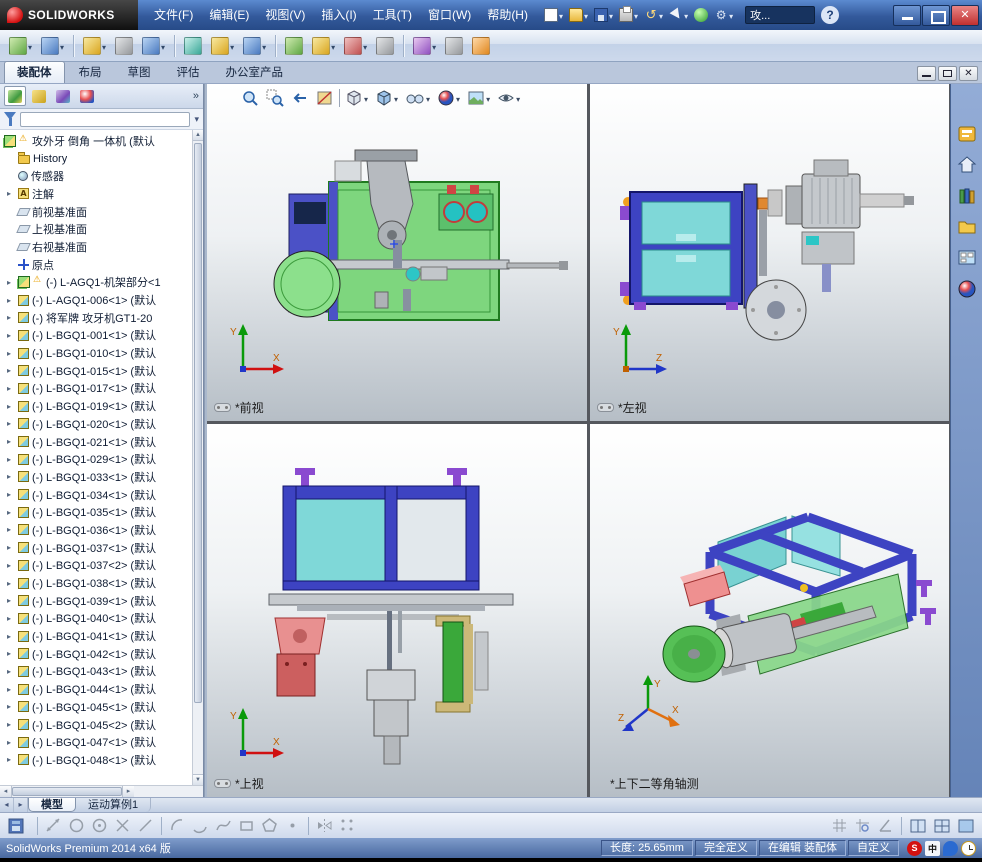 Image resolution: width=982 pixels, height=862 pixels. What do you see at coordinates (53, 826) in the screenshot?
I see `smart-dimension-button` at bounding box center [53, 826].